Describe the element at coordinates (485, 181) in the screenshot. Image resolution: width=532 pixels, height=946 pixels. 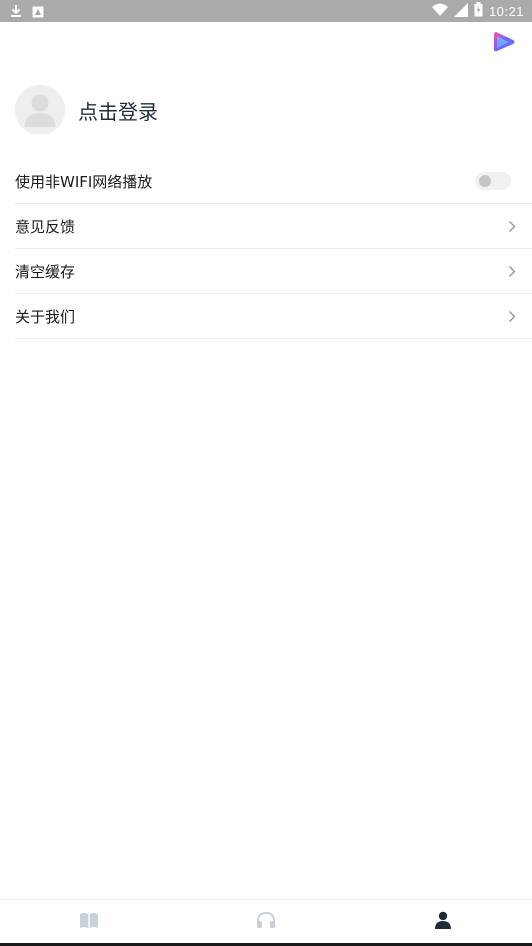
I see `toggle-knob` at that location.